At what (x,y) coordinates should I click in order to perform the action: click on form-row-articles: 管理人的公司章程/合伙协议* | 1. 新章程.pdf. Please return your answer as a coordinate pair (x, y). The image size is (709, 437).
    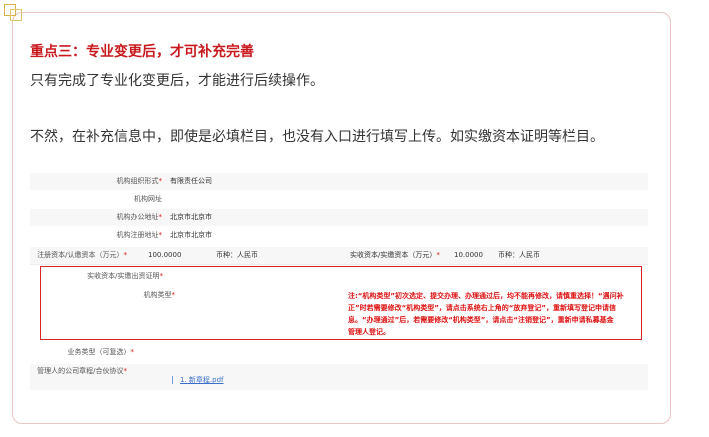
    Looking at the image, I should click on (339, 377).